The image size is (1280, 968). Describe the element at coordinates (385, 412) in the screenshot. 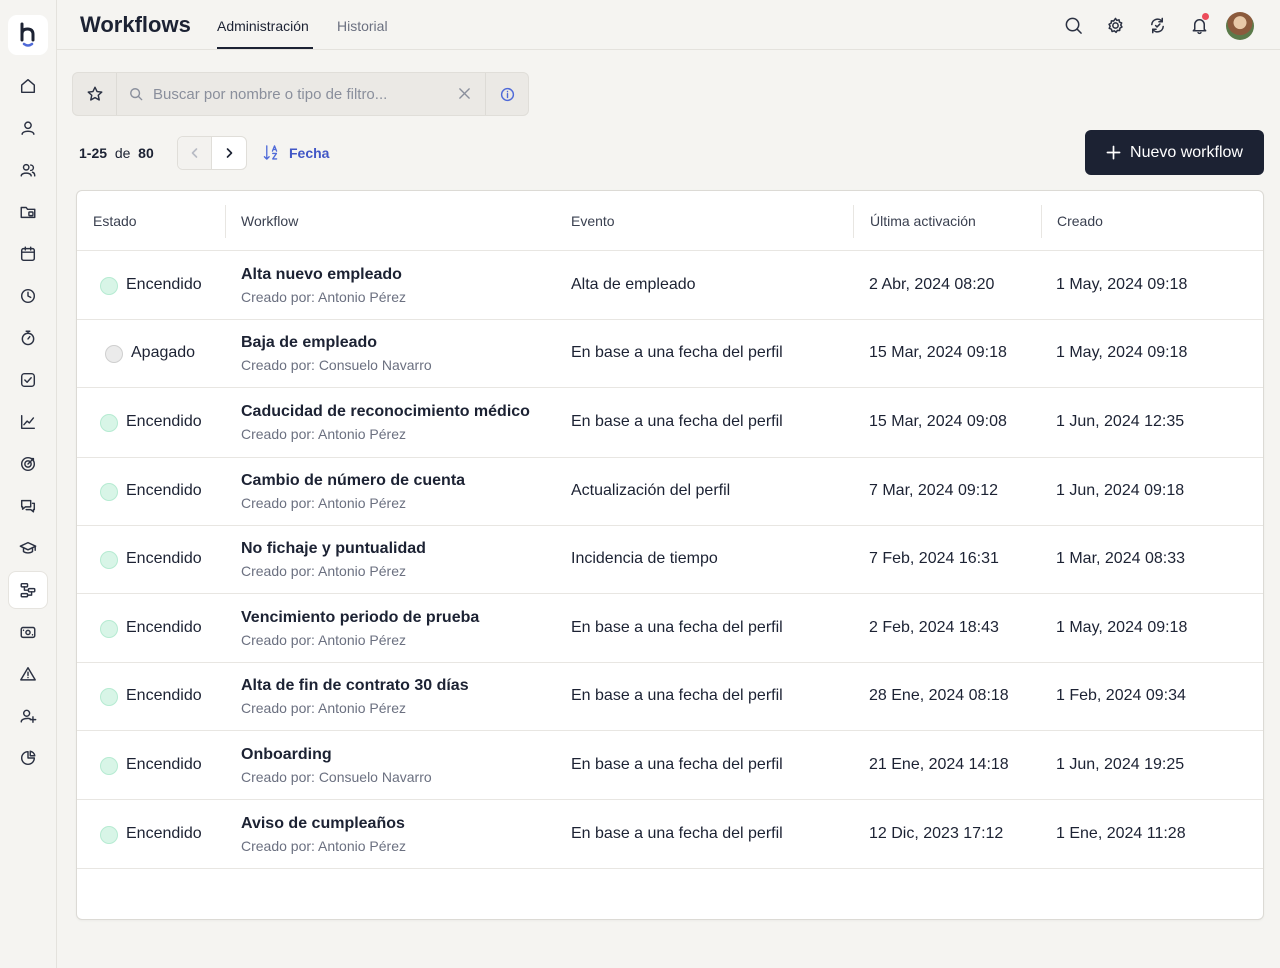

I see `workflow-name: Caducidad de reconocimiento médico` at that location.